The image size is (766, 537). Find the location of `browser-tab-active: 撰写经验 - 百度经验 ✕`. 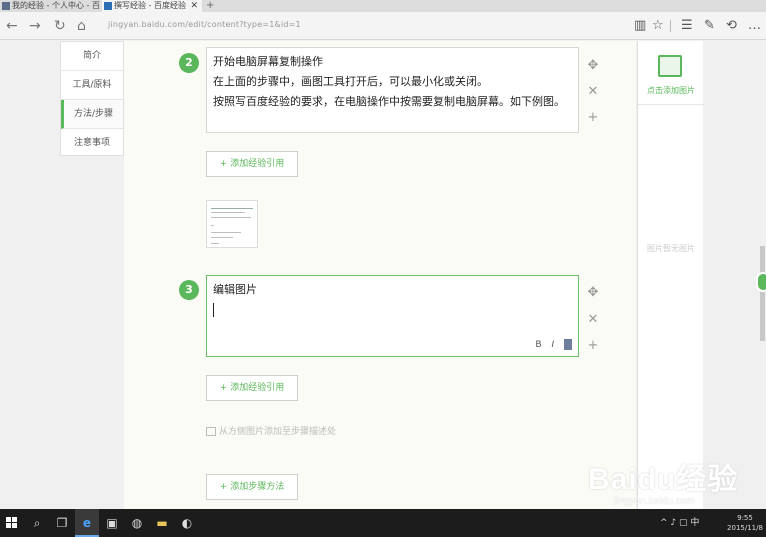

browser-tab-active: 撰写经验 - 百度经验 ✕ is located at coordinates (152, 6).